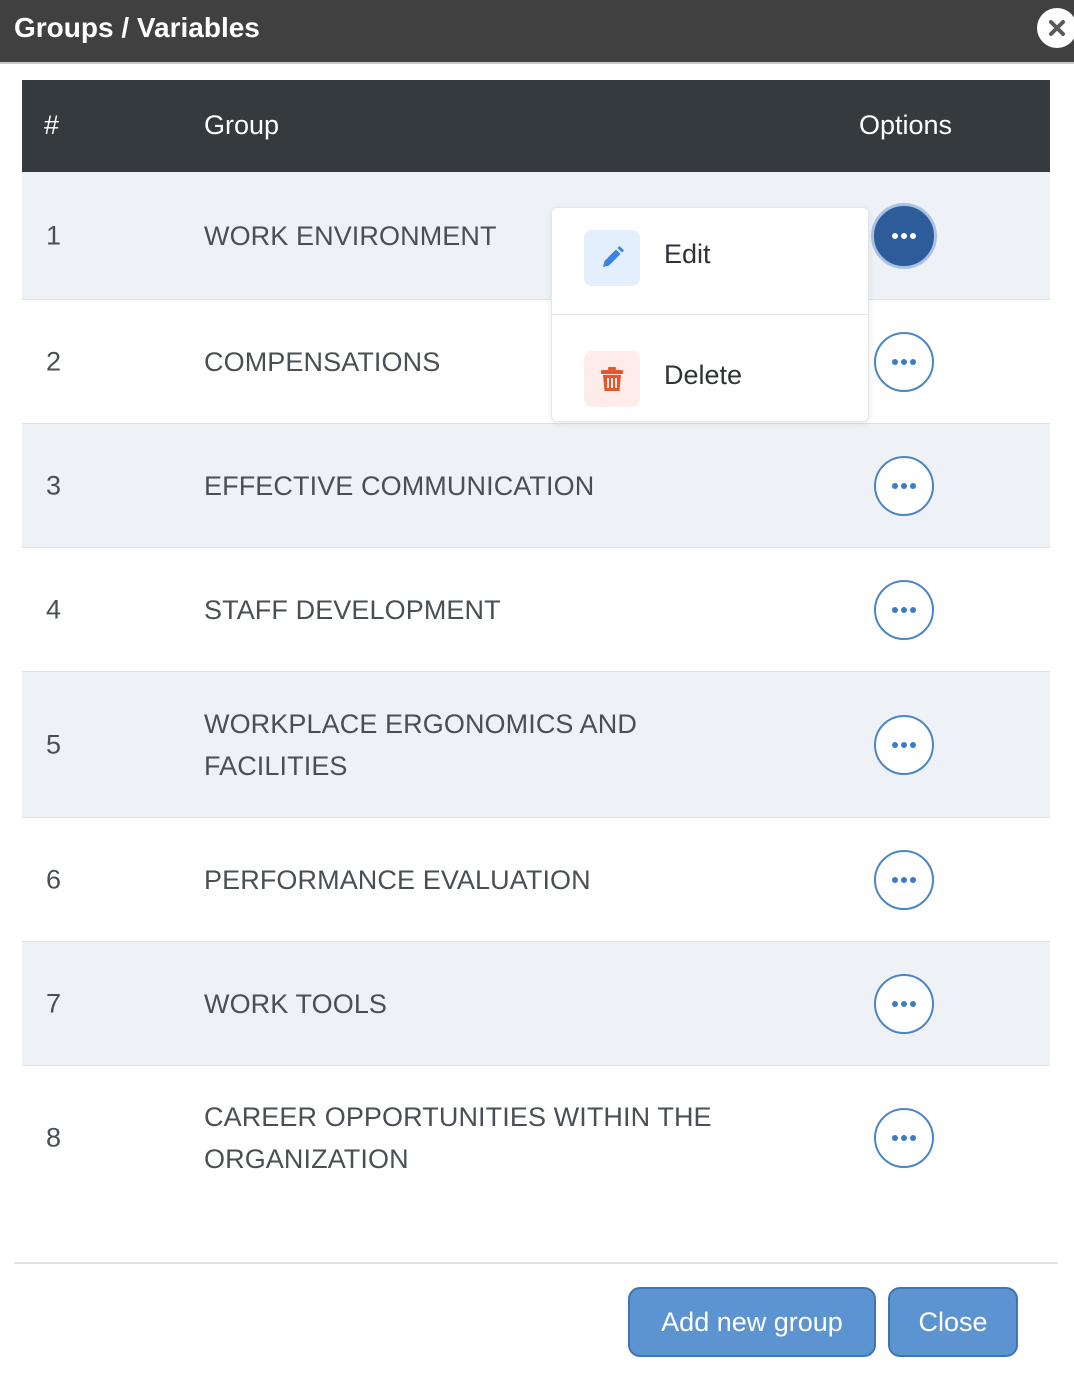 This screenshot has width=1074, height=1376. I want to click on row-group-name: WORK TOOLS, so click(296, 1003).